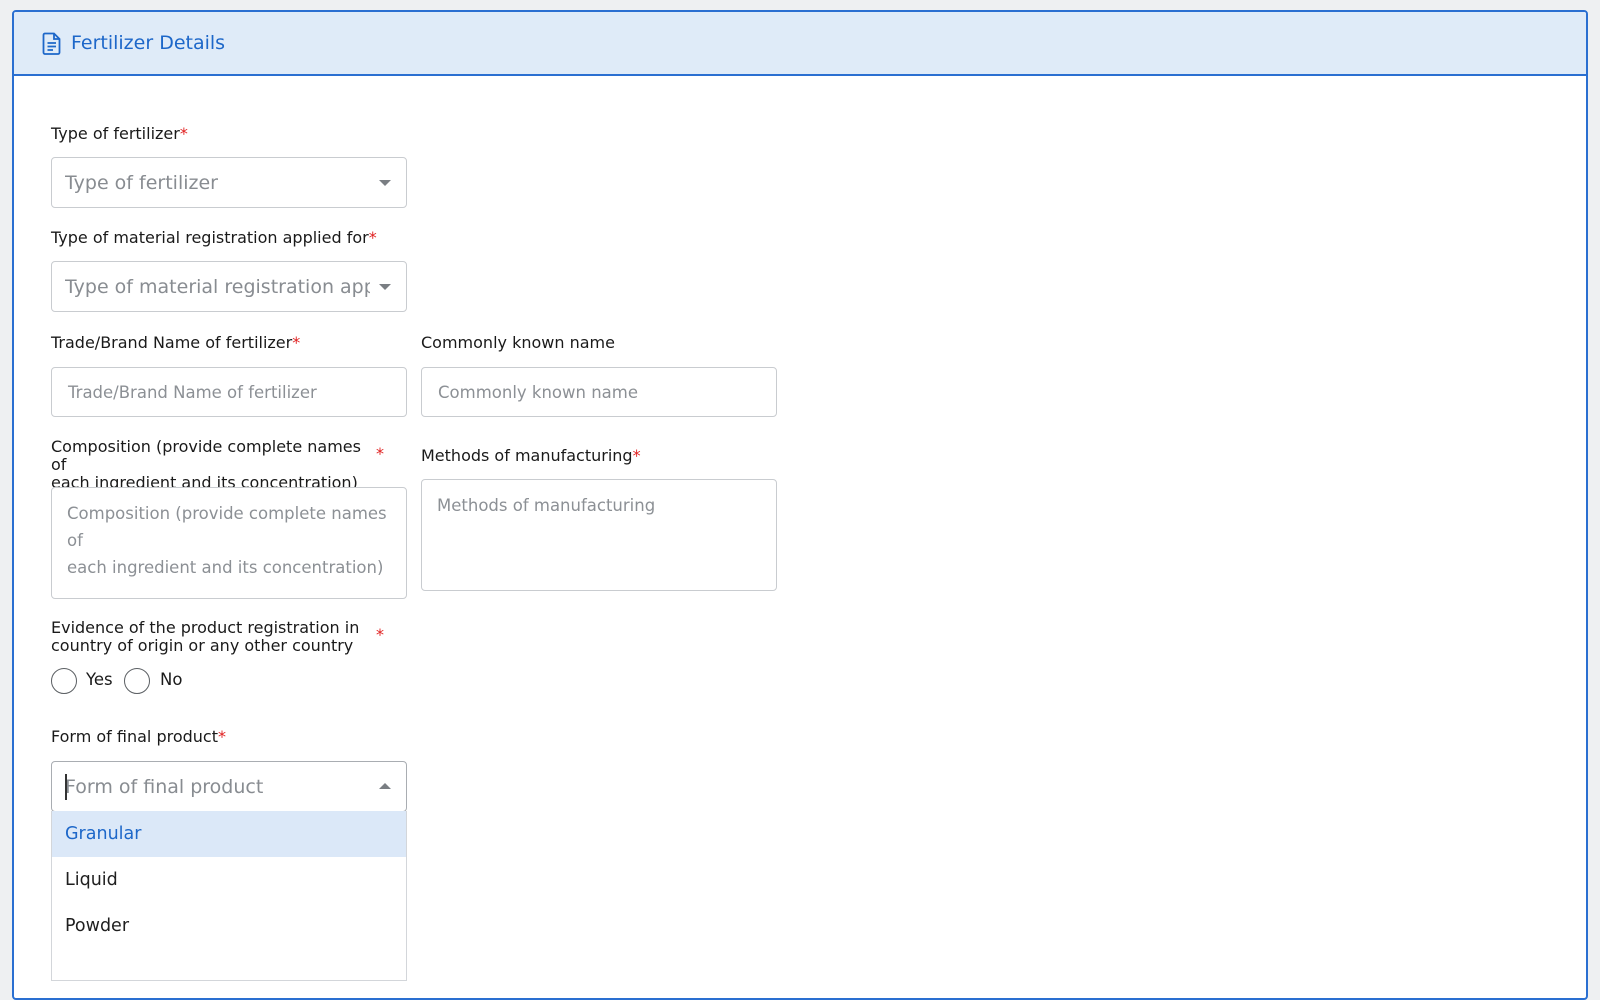  Describe the element at coordinates (115, 133) in the screenshot. I see `type-of-fertilizer-label-text: Type of fertilizer` at that location.